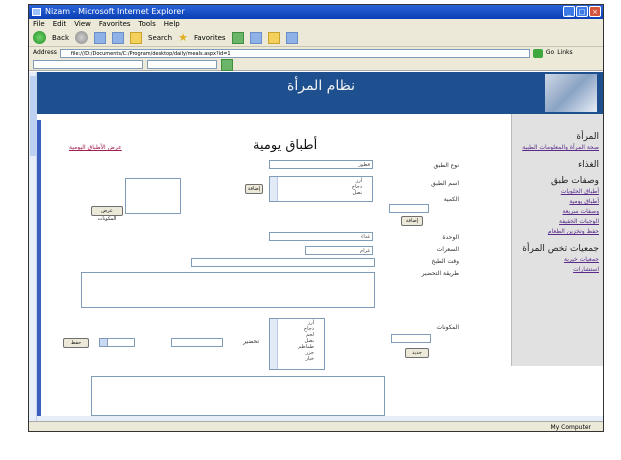 Image resolution: width=621 pixels, height=460 pixels. I want to click on sidebar-link: أطباق الحلويات, so click(557, 192).